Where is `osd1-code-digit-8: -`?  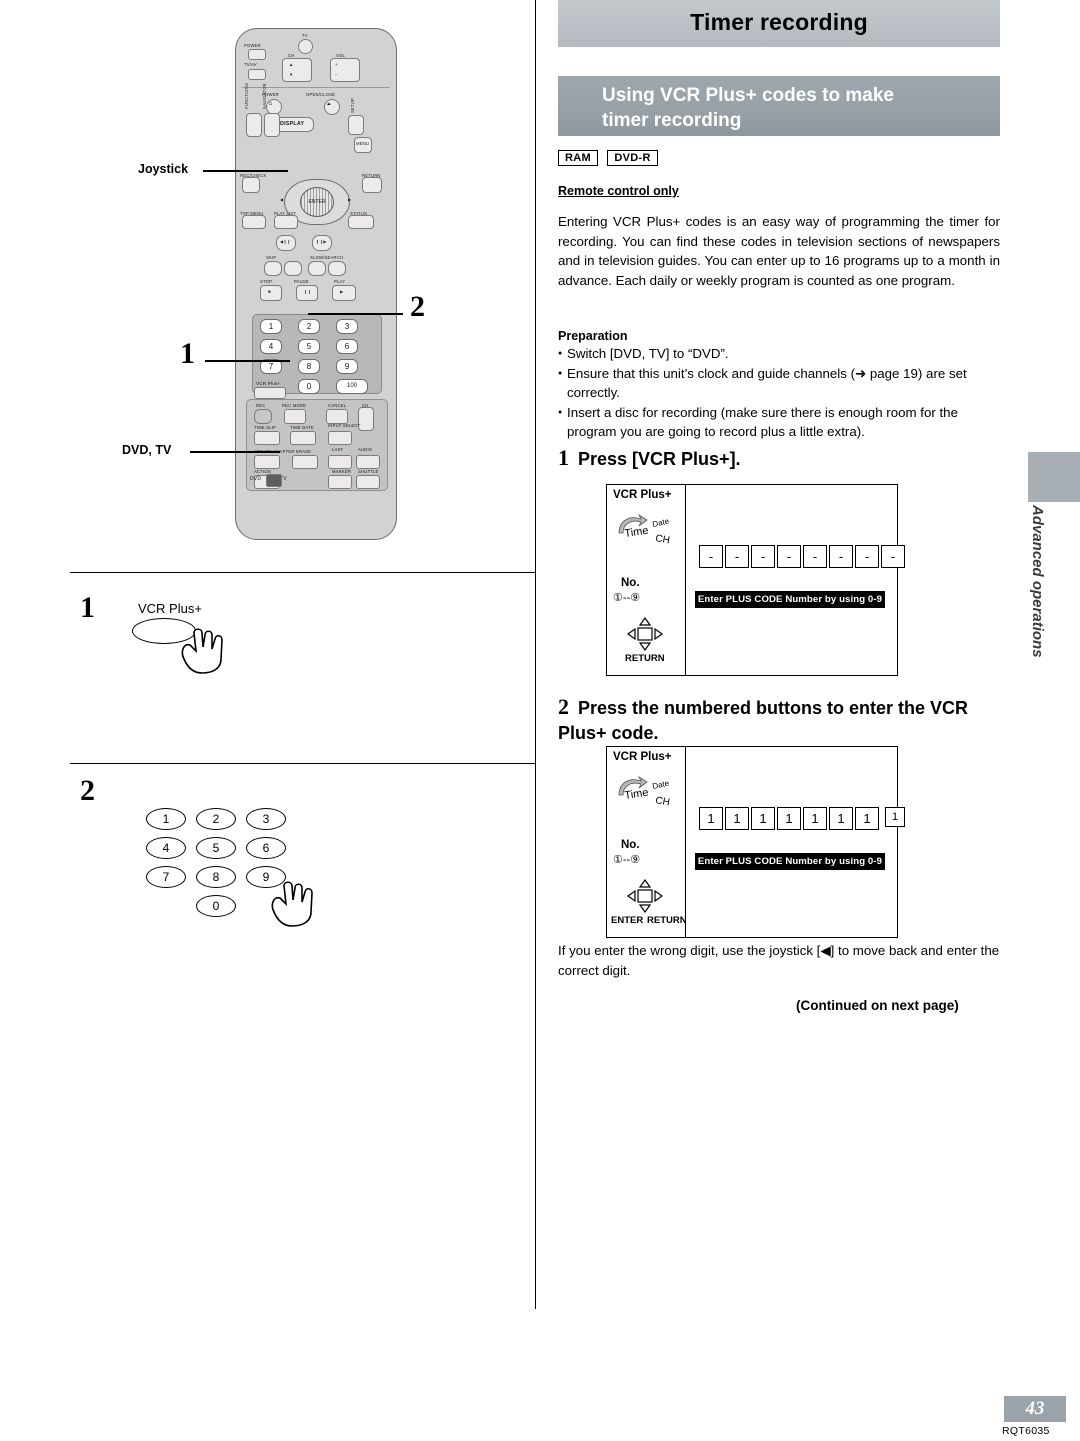 osd1-code-digit-8: - is located at coordinates (893, 556).